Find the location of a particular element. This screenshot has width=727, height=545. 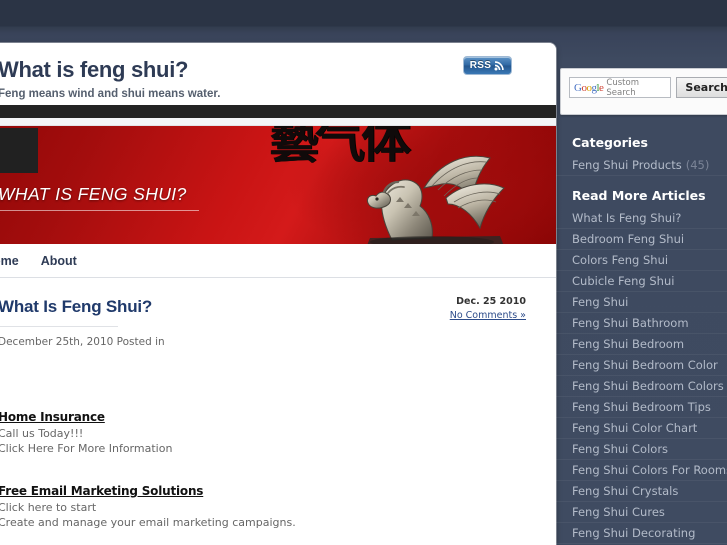

article-link-item: Feng Shui is located at coordinates (641, 302).